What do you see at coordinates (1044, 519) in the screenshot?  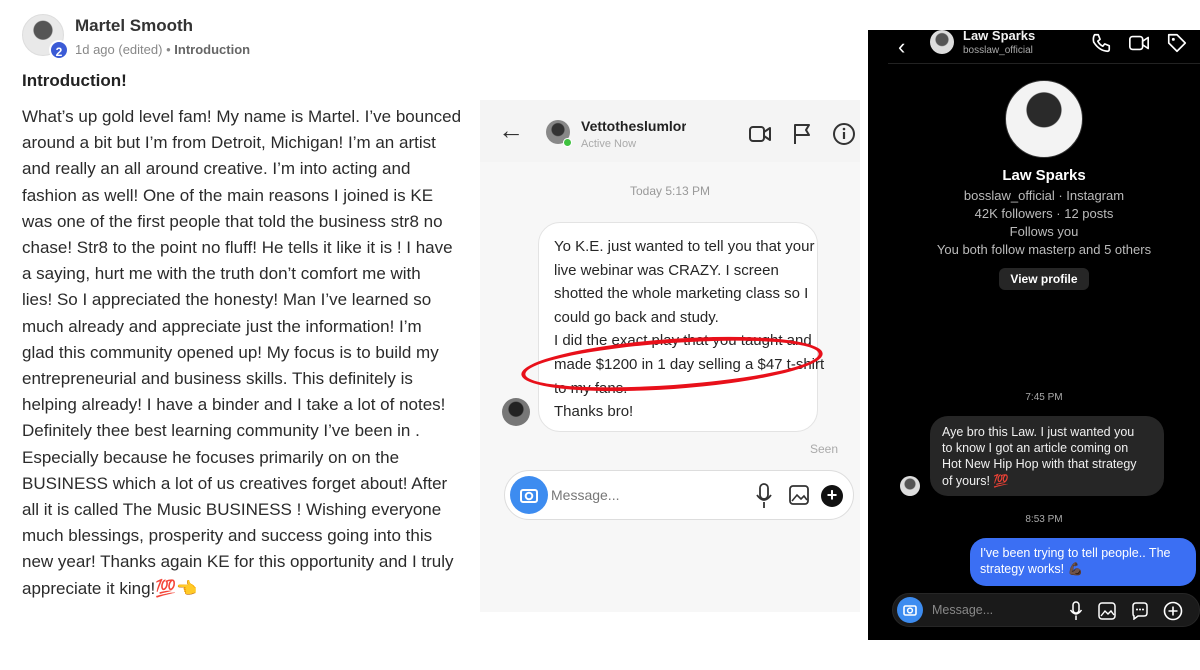 I see `message-timestamp: 8:53 PM` at bounding box center [1044, 519].